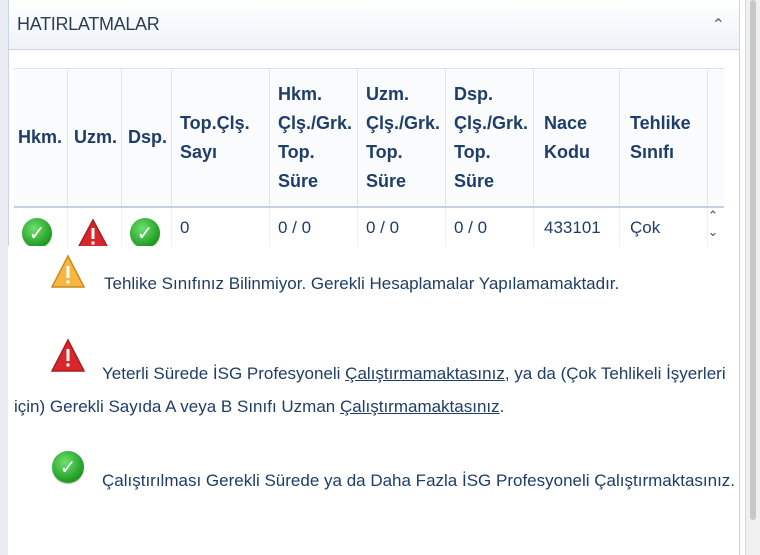 The image size is (760, 555). Describe the element at coordinates (753, 260) in the screenshot. I see `scrollbar-thumb` at that location.